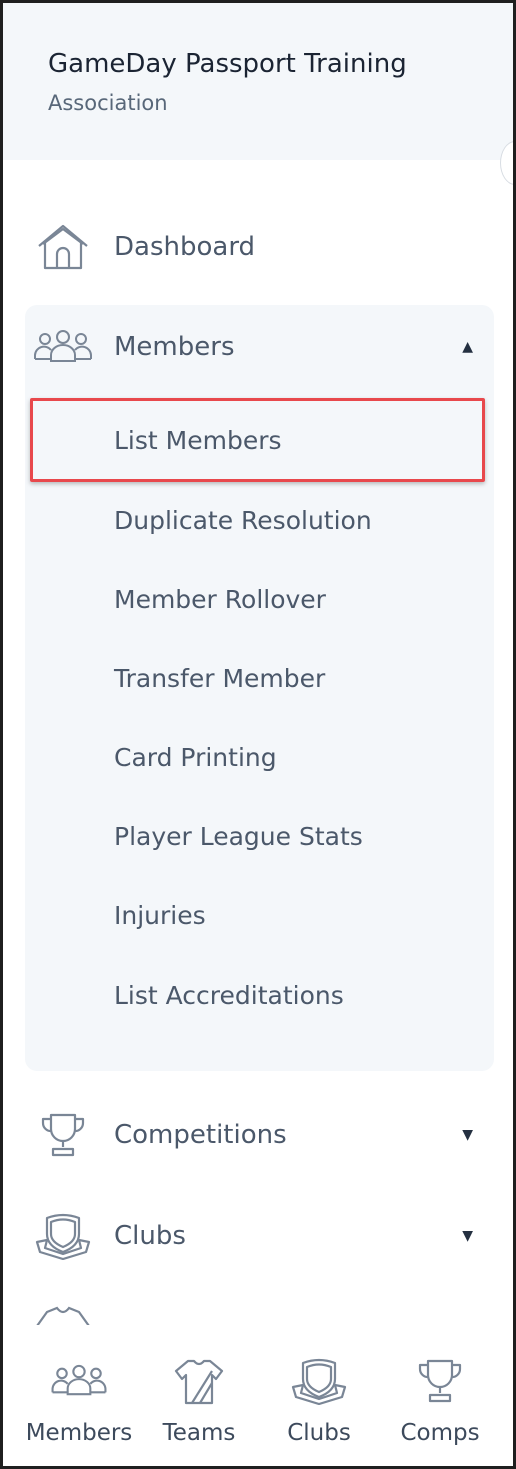 The image size is (516, 1469). Describe the element at coordinates (258, 81) in the screenshot. I see `org-header: GameDay Passport Training Association` at that location.